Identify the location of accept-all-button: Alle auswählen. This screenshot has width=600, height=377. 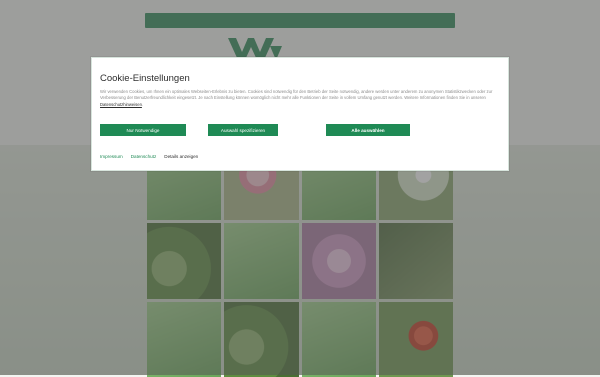
(368, 130).